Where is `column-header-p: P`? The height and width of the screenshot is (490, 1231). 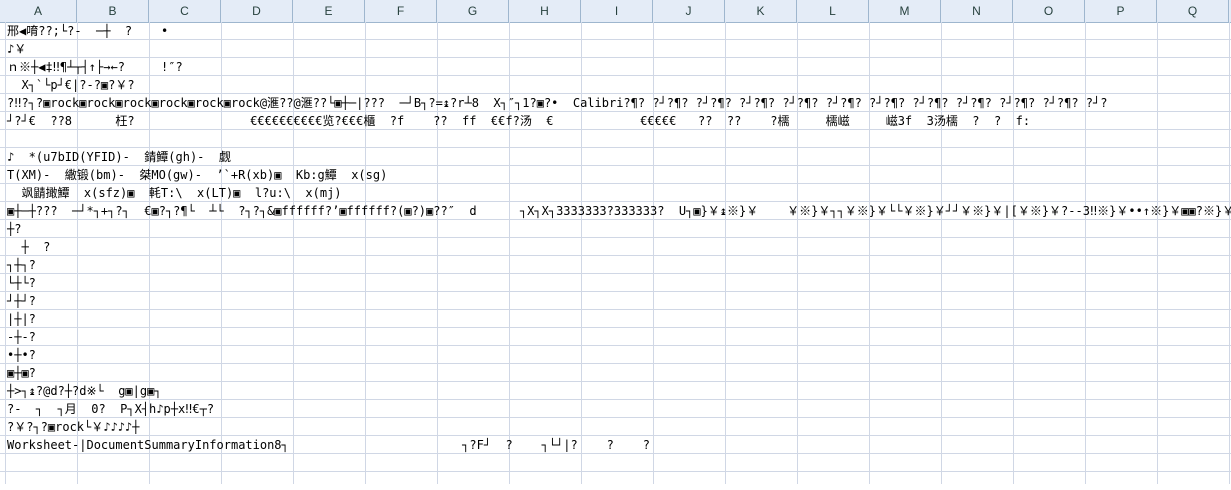 column-header-p: P is located at coordinates (1121, 11).